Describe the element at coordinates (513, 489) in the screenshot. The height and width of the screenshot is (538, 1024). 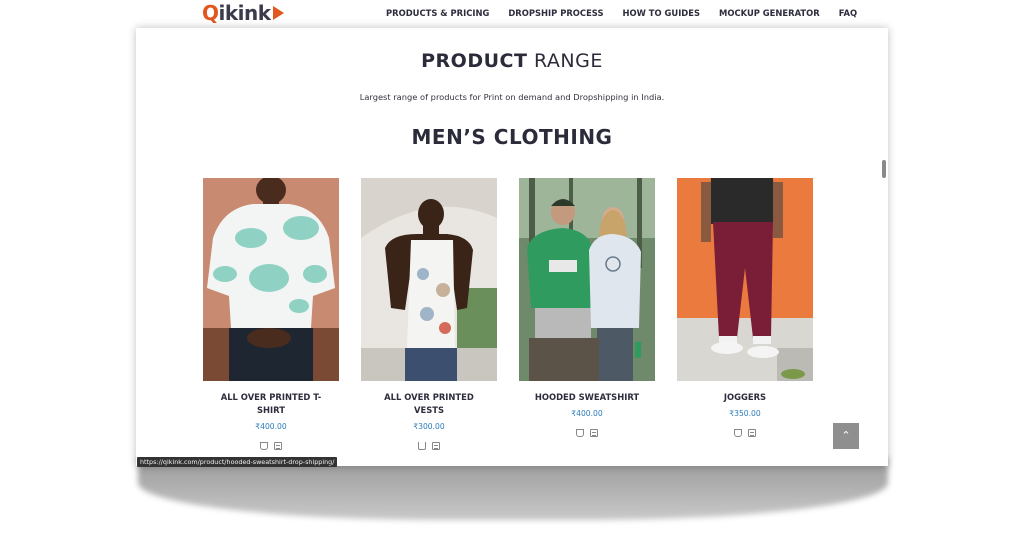
I see `page-shadow` at that location.